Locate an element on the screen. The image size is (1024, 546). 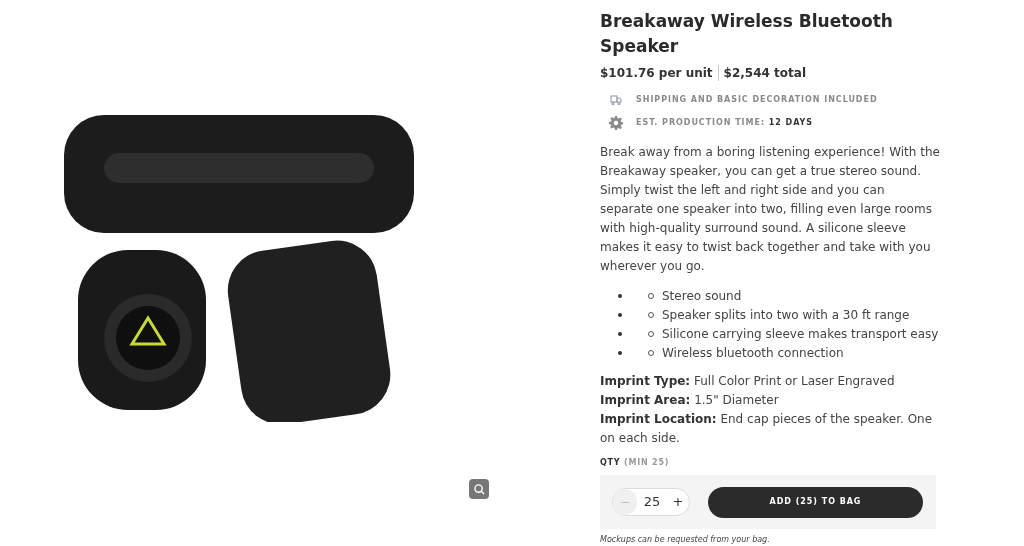
perk-text: SHIPPING AND BASIC DECORATION INCLUDED is located at coordinates (757, 100).